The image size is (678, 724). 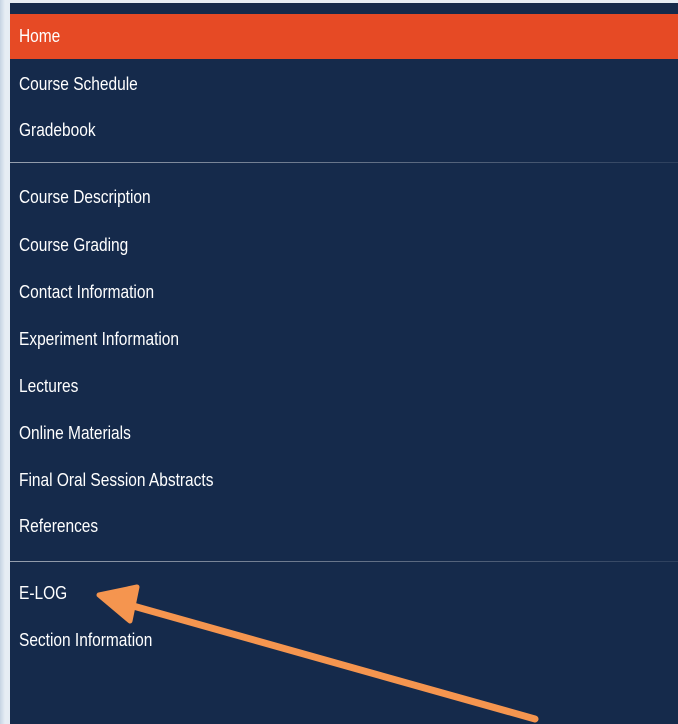 What do you see at coordinates (344, 197) in the screenshot?
I see `nav-item-course-description: Course Description` at bounding box center [344, 197].